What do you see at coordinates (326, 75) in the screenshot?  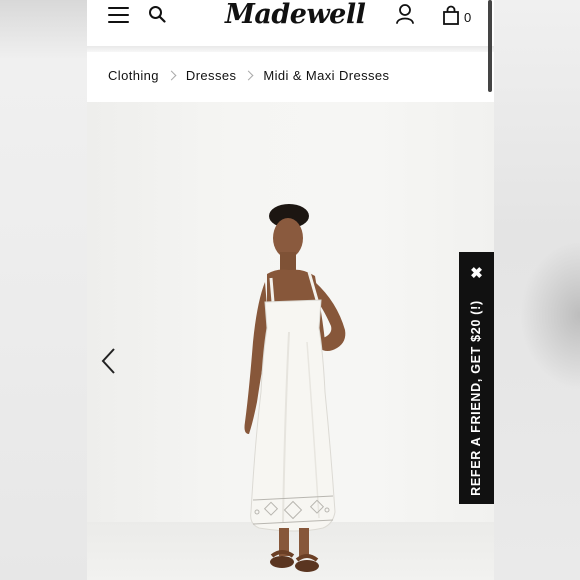 I see `breadcrumb-midi-maxi-dresses: Midi & Maxi Dresses` at bounding box center [326, 75].